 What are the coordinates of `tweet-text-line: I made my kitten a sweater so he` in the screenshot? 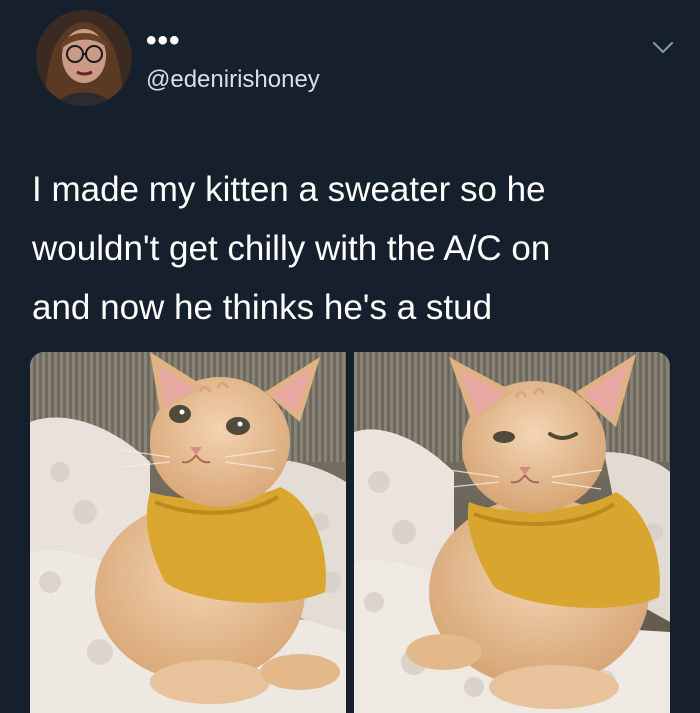 It's located at (289, 189).